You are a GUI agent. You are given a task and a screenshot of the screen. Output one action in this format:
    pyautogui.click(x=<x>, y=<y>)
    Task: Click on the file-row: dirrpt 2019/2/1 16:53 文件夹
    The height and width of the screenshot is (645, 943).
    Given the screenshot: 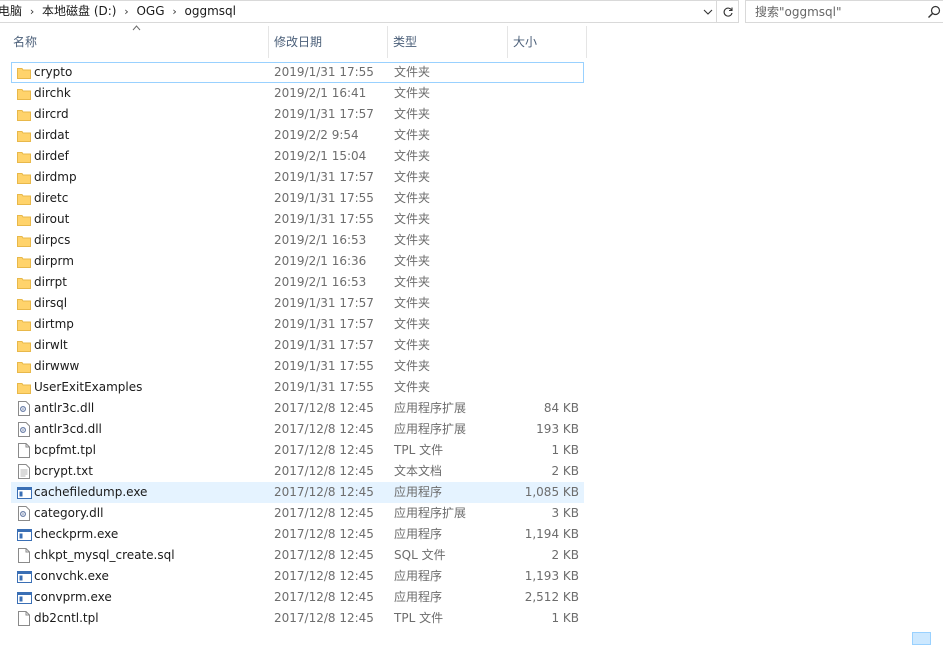 What is the action you would take?
    pyautogui.click(x=297, y=282)
    